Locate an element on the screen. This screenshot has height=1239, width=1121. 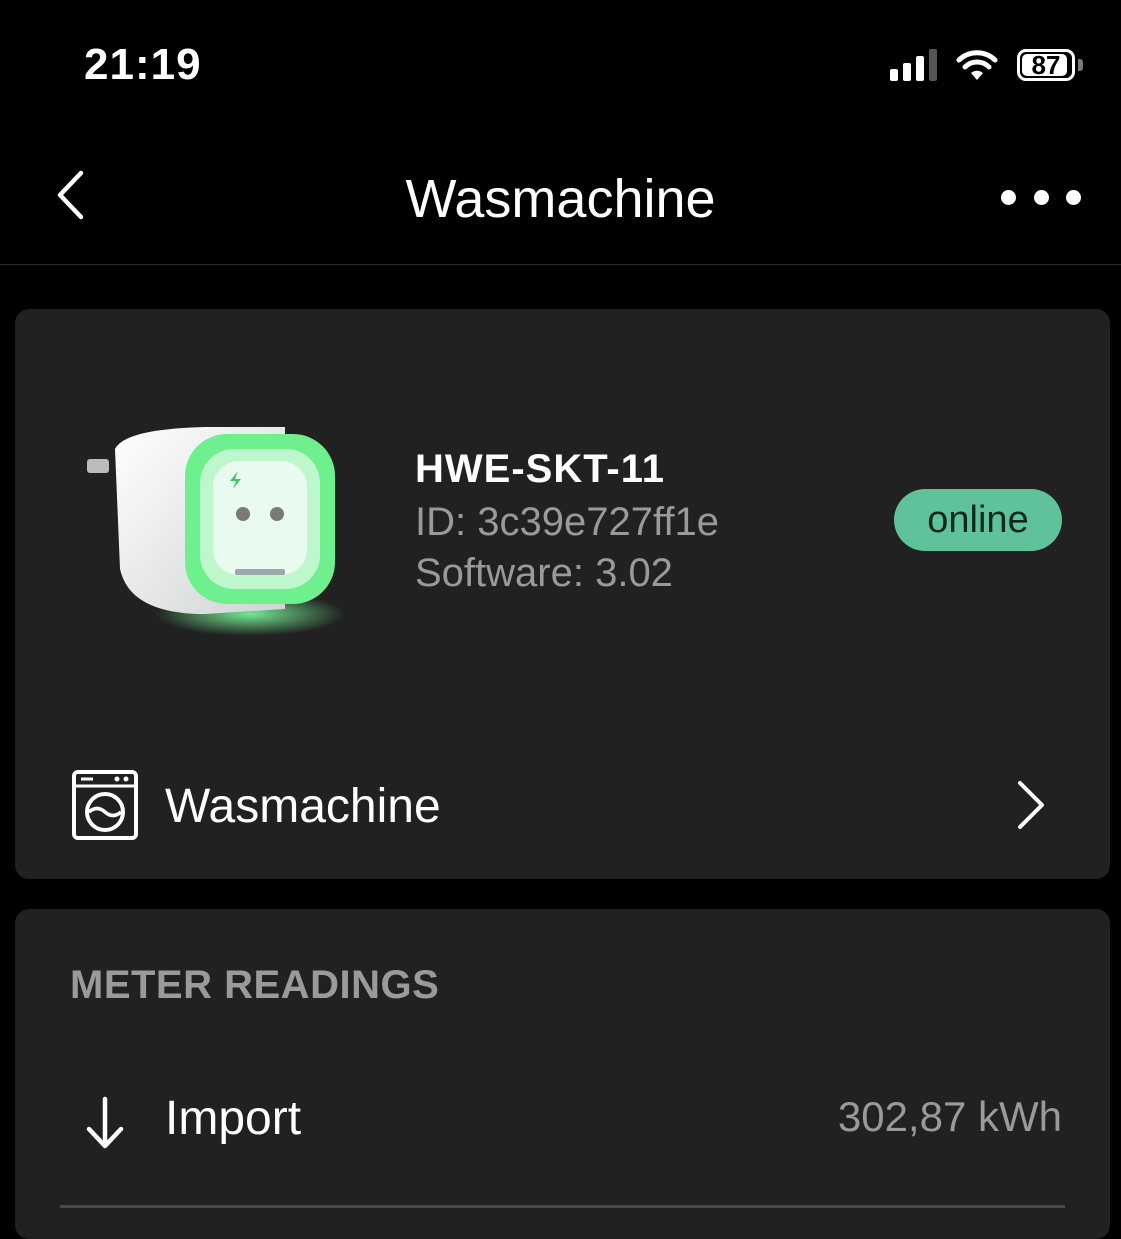
more-dots-icon is located at coordinates (1008, 197).